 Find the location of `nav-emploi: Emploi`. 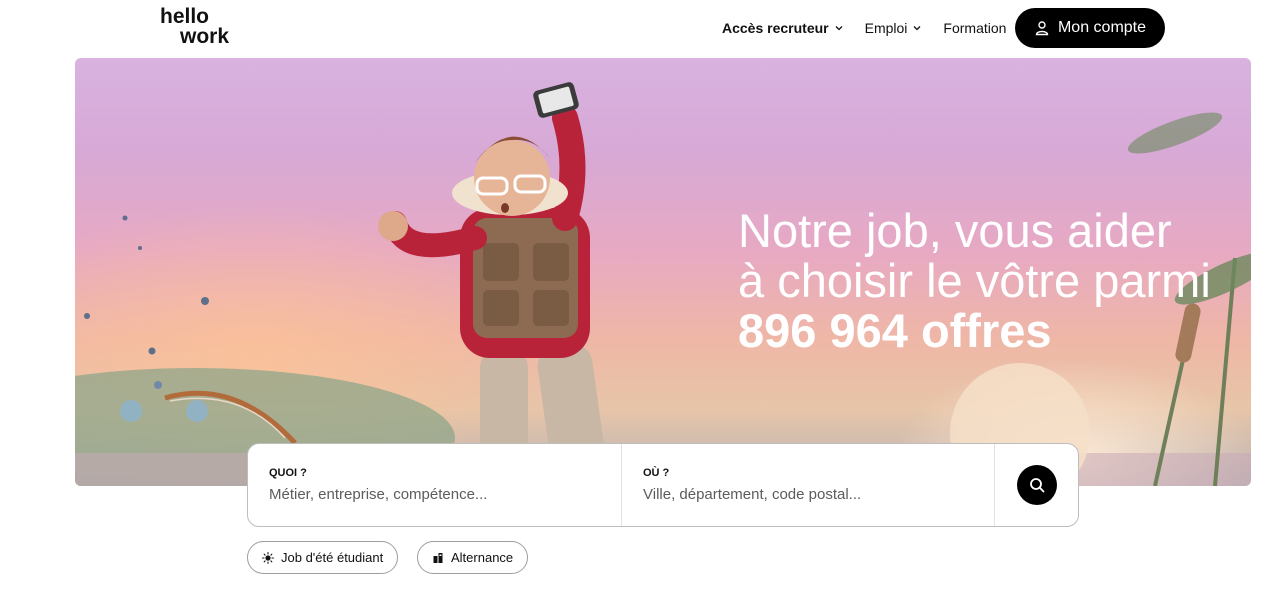

nav-emploi: Emploi is located at coordinates (894, 28).